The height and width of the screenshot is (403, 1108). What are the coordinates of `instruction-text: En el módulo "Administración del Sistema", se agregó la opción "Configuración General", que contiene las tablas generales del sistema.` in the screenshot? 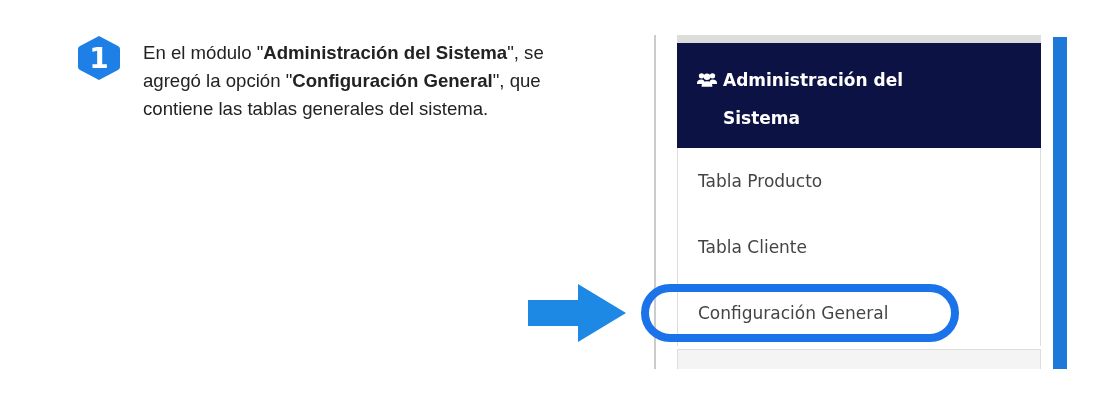 It's located at (344, 81).